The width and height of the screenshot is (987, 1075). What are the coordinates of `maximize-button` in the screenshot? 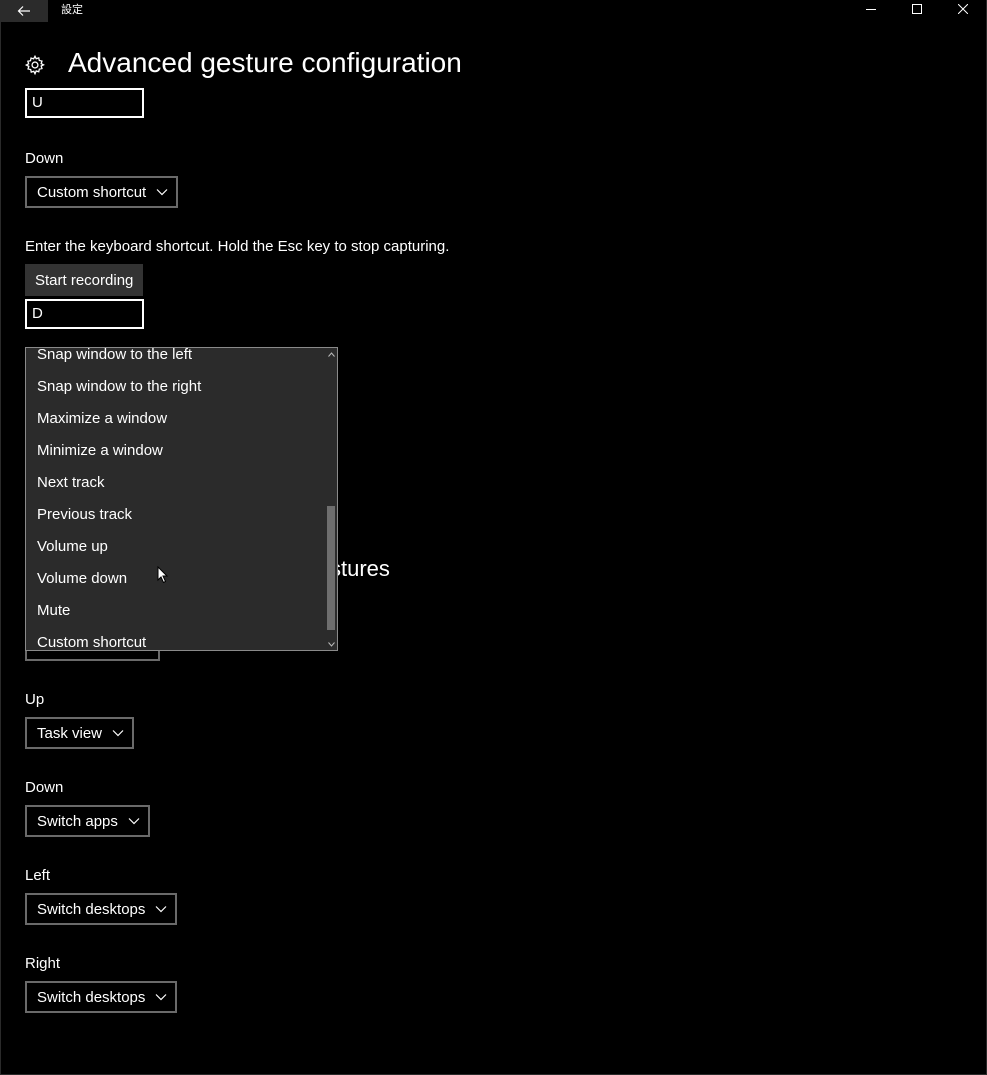 It's located at (917, 9).